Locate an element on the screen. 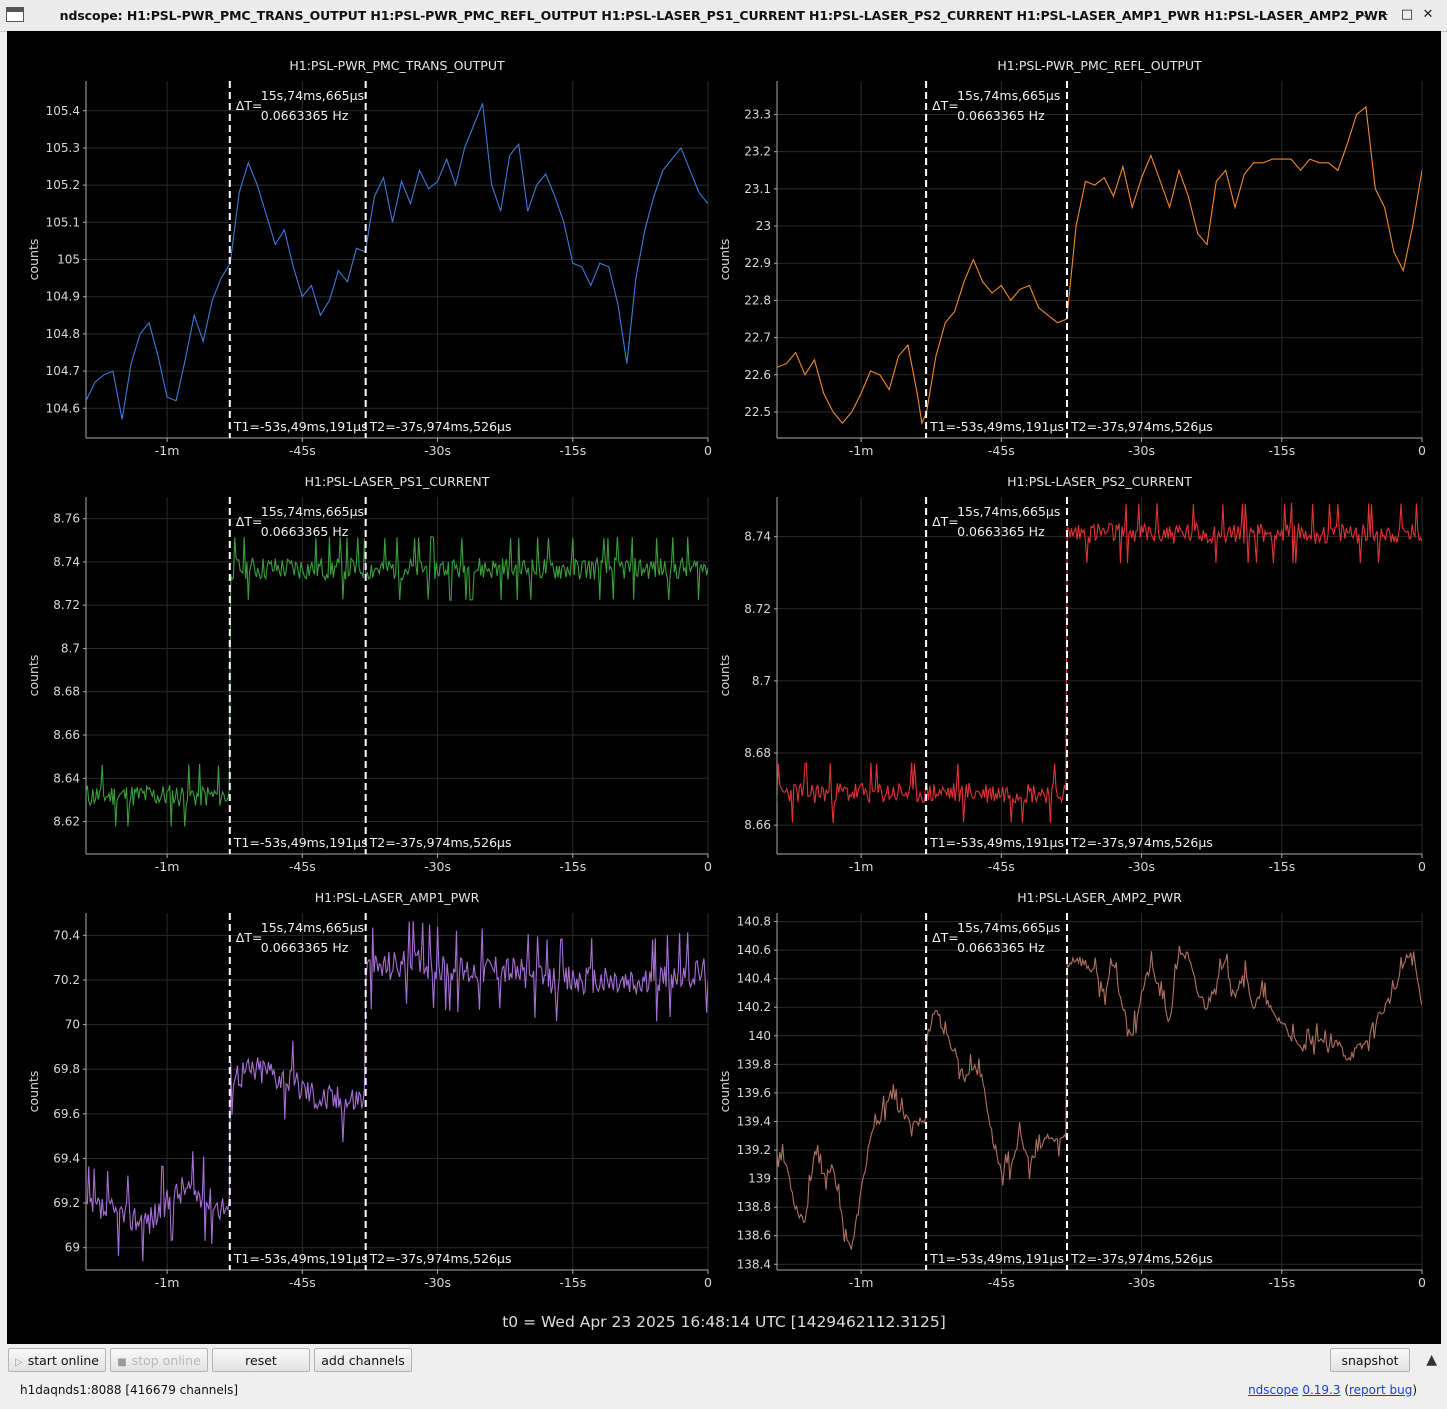 This screenshot has height=1409, width=1447. maximize-icon: □ is located at coordinates (1407, 15).